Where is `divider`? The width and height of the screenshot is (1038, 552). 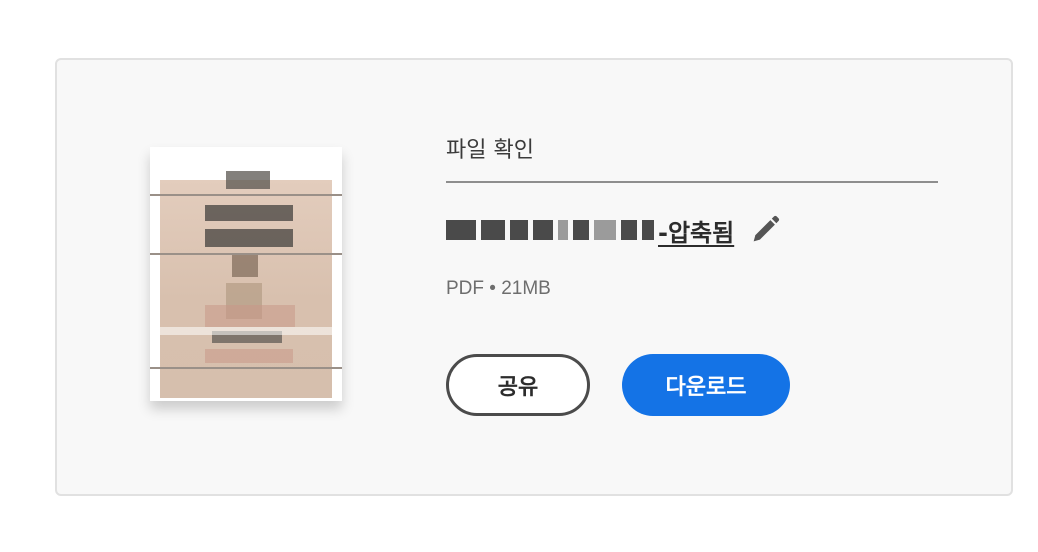 divider is located at coordinates (692, 182).